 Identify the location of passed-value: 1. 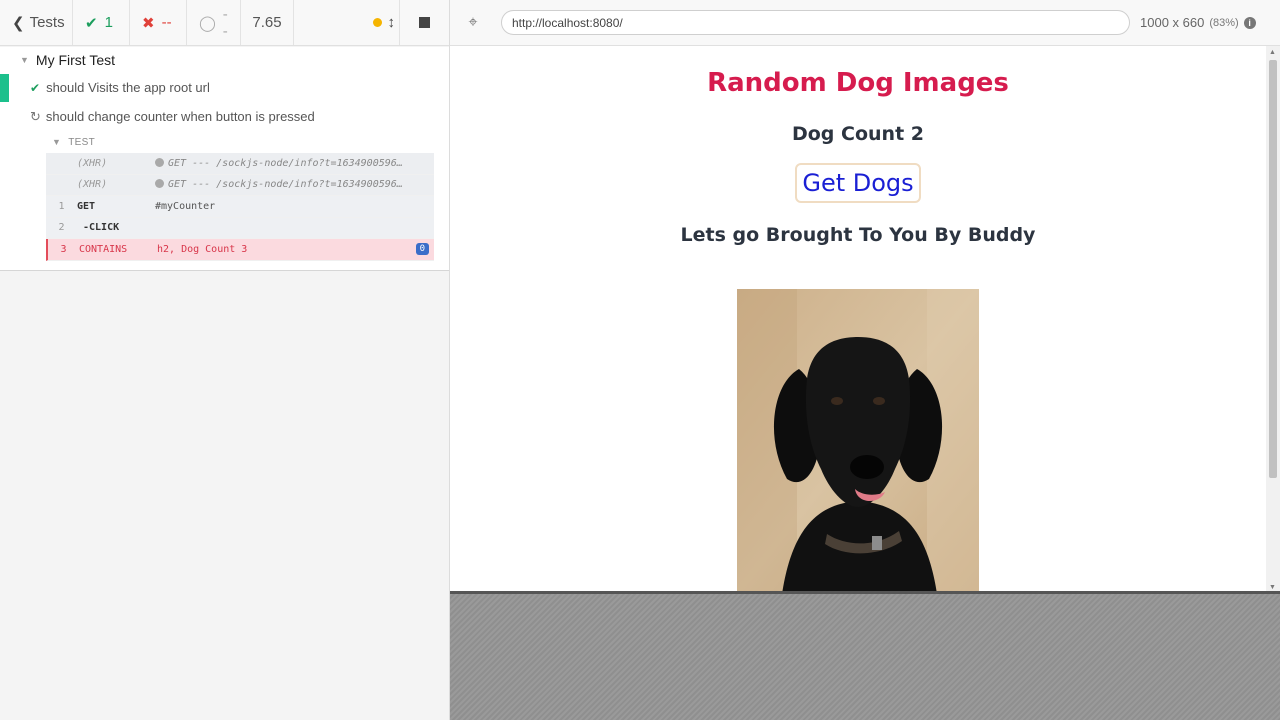
(108, 22).